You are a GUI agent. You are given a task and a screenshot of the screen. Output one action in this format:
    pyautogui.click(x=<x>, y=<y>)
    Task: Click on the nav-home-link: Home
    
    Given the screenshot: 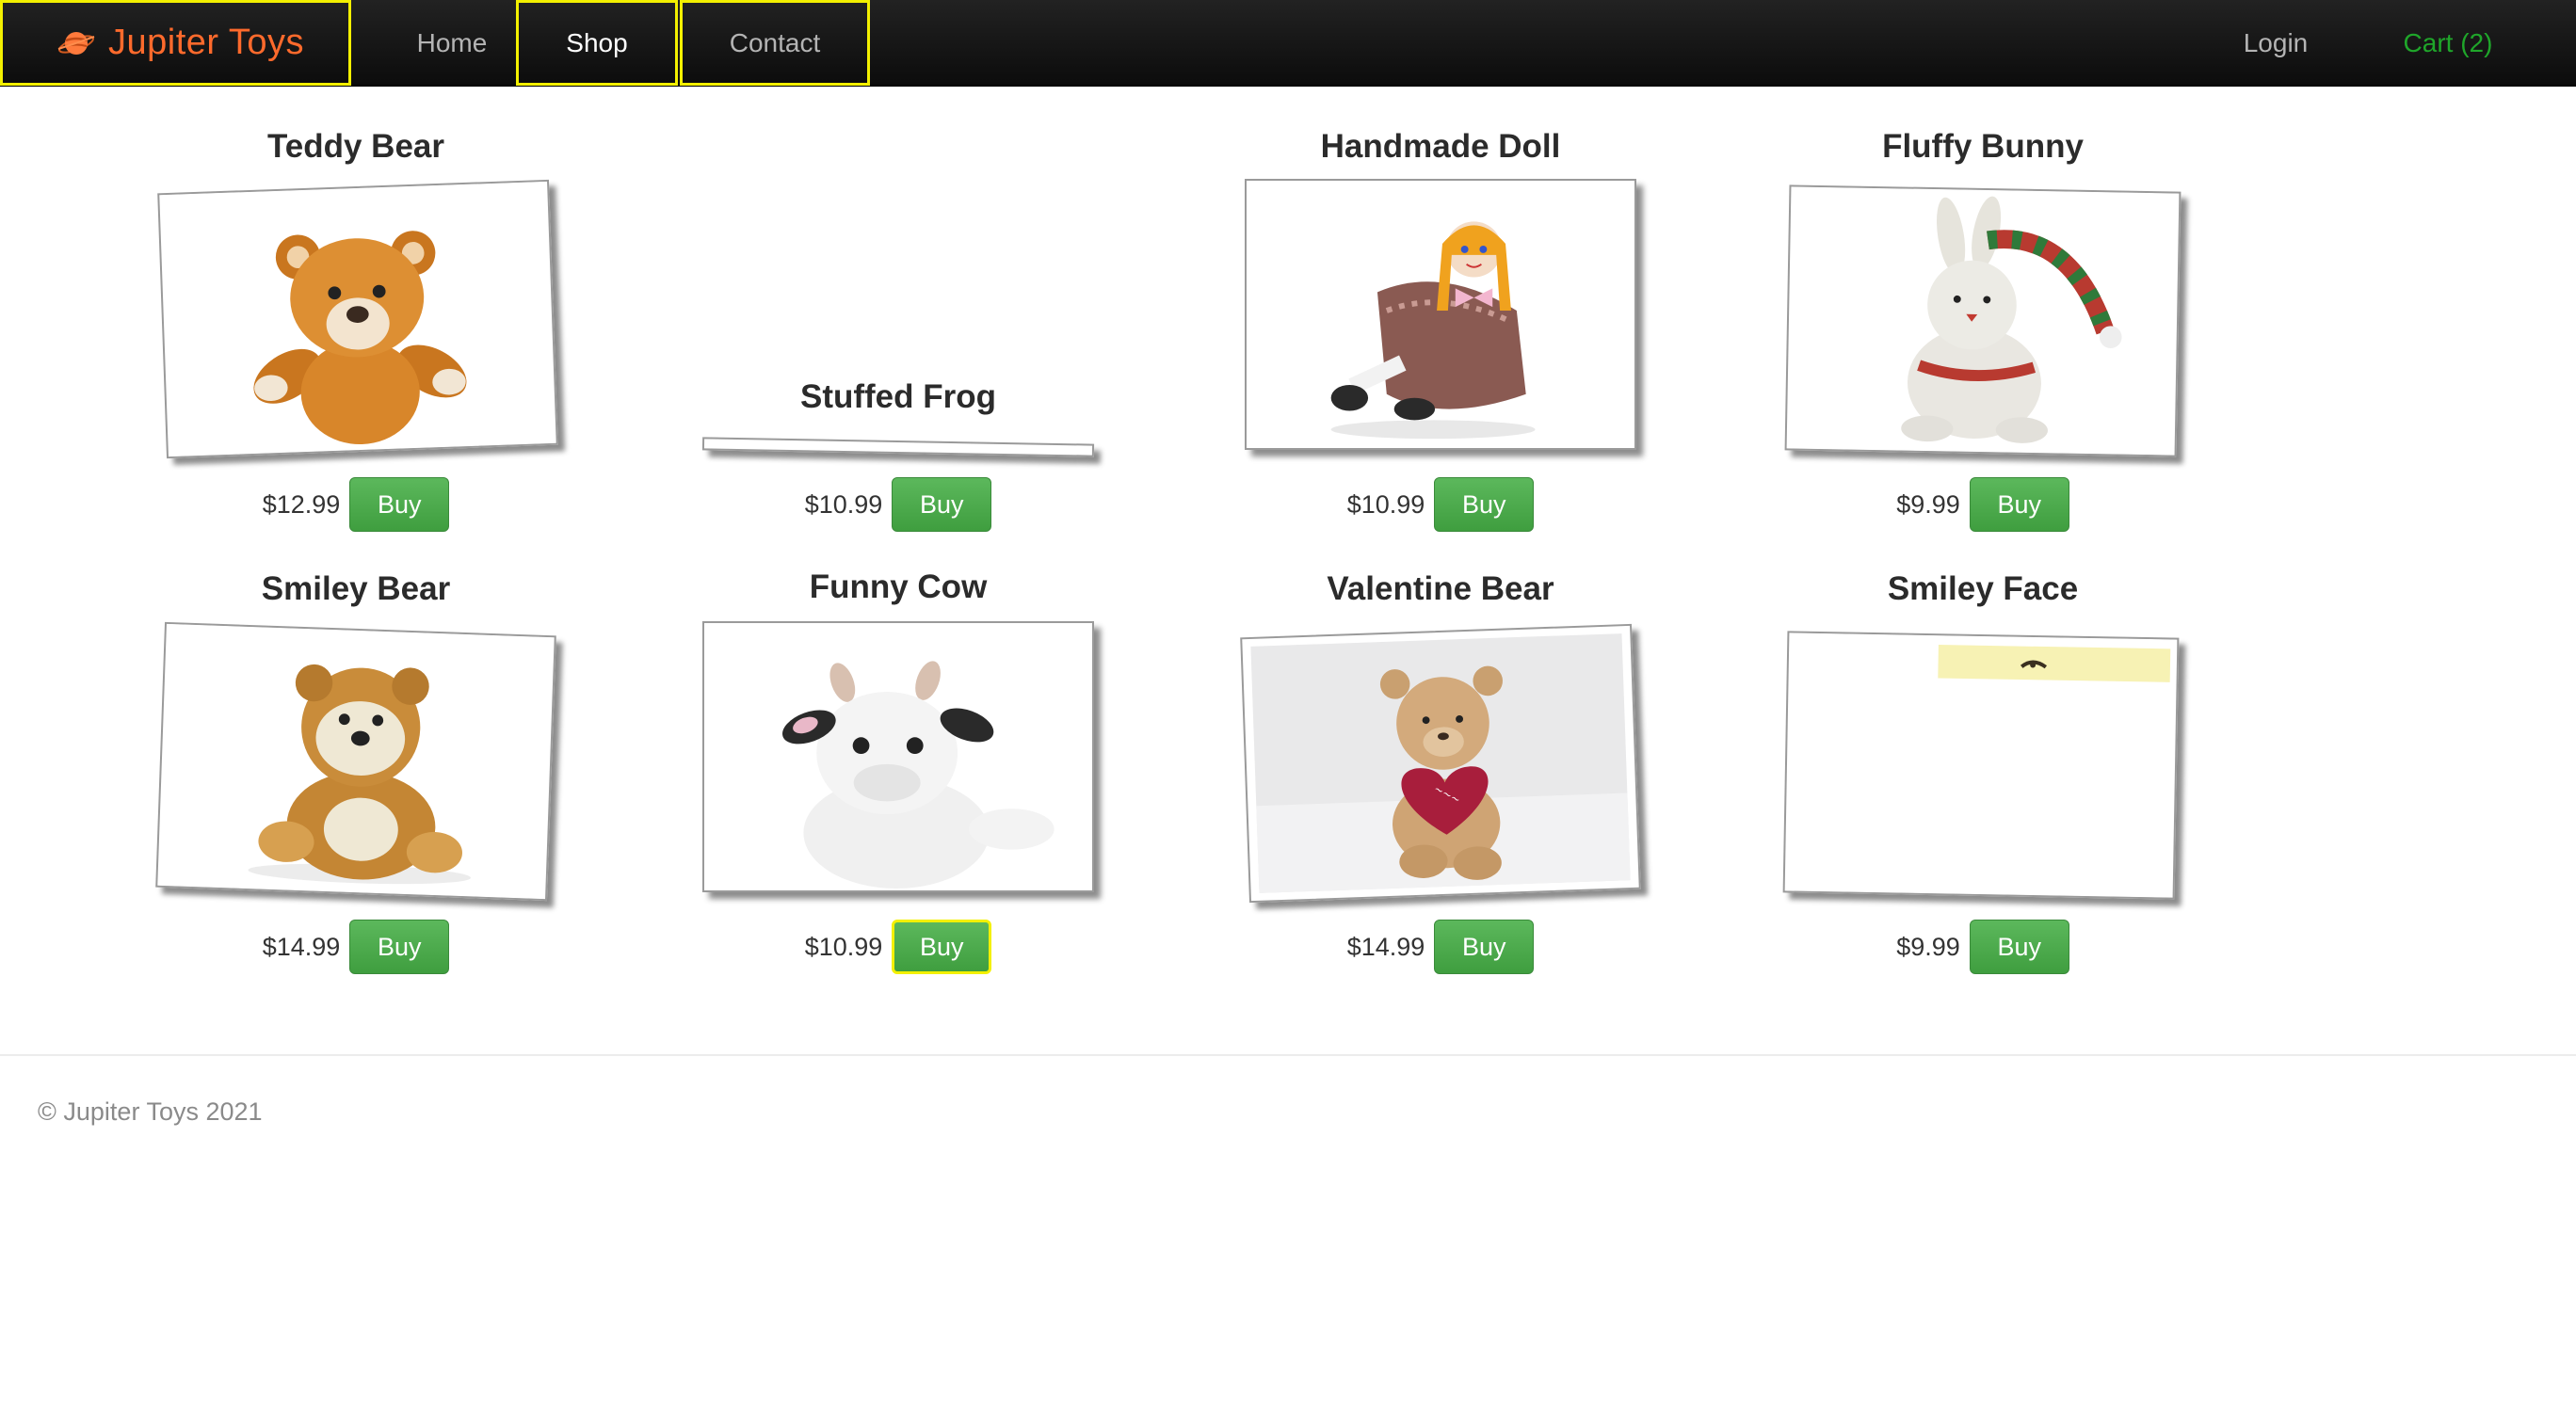 What is the action you would take?
    pyautogui.click(x=451, y=43)
    